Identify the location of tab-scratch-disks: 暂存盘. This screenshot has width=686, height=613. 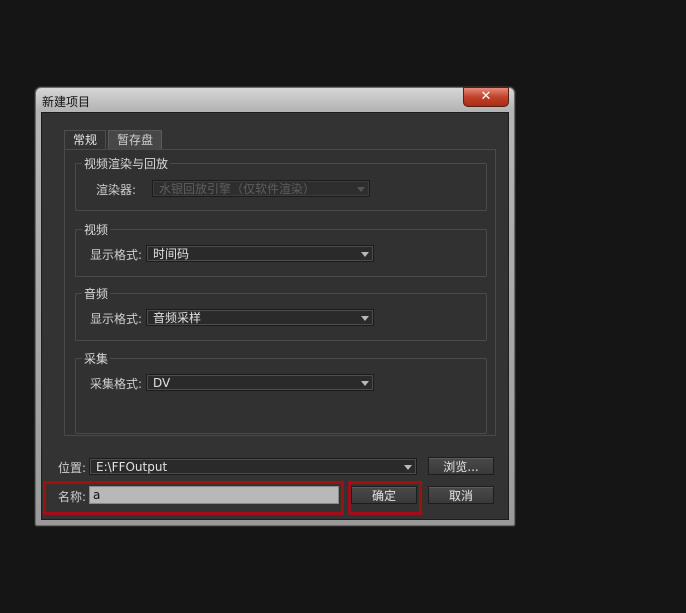
(135, 140).